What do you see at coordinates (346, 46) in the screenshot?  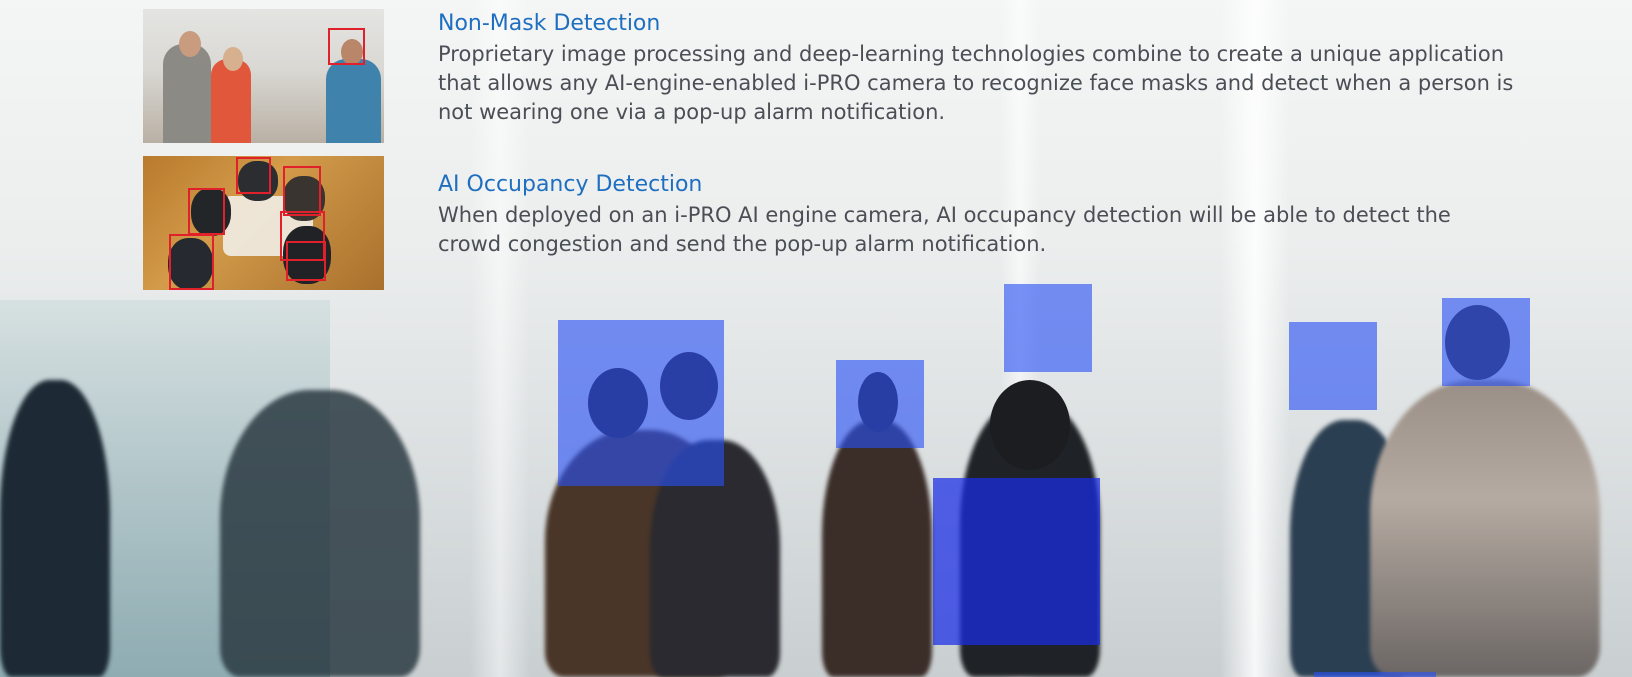 I see `no-mask-detection-box` at bounding box center [346, 46].